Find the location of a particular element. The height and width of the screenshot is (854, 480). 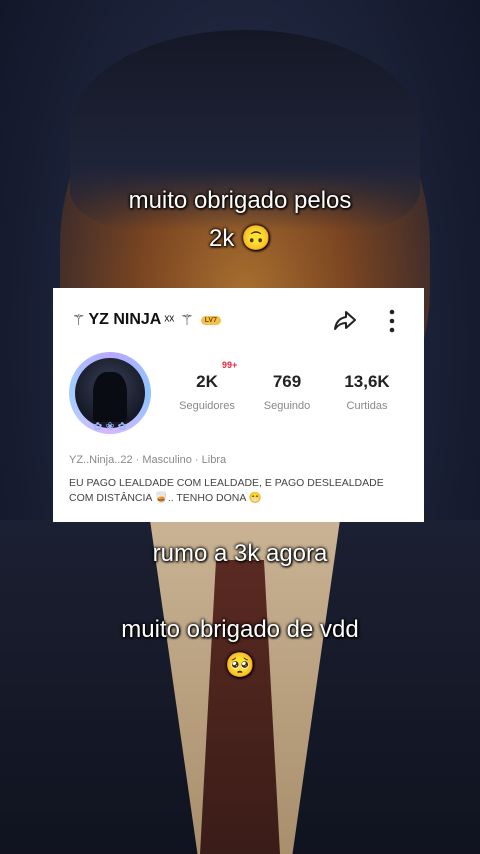

caption-bottom-line1: muito obrigado de vdd is located at coordinates (240, 629).